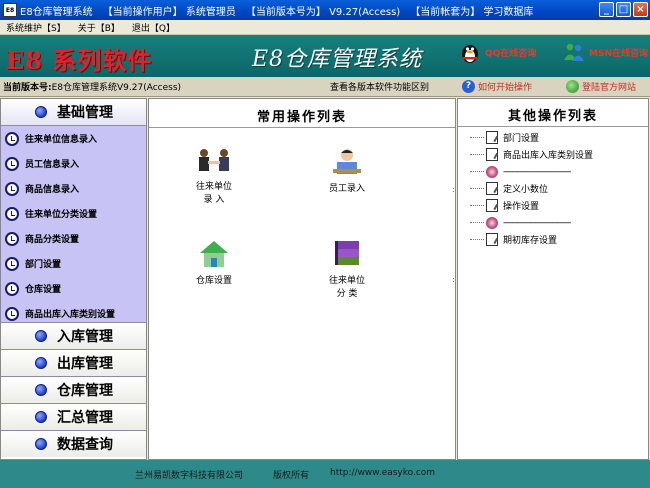 This screenshot has height=488, width=650. What do you see at coordinates (346, 189) in the screenshot?
I see `op-label: 员工录入` at bounding box center [346, 189].